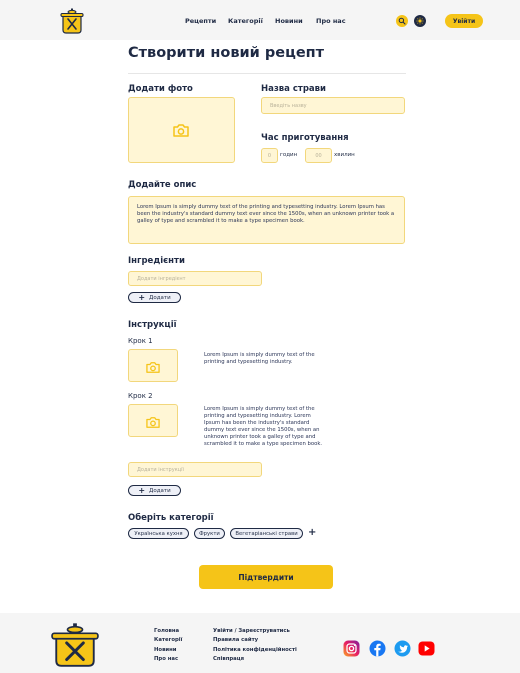 The height and width of the screenshot is (673, 520). Describe the element at coordinates (331, 21) in the screenshot. I see `nav-about: Про нас` at that location.